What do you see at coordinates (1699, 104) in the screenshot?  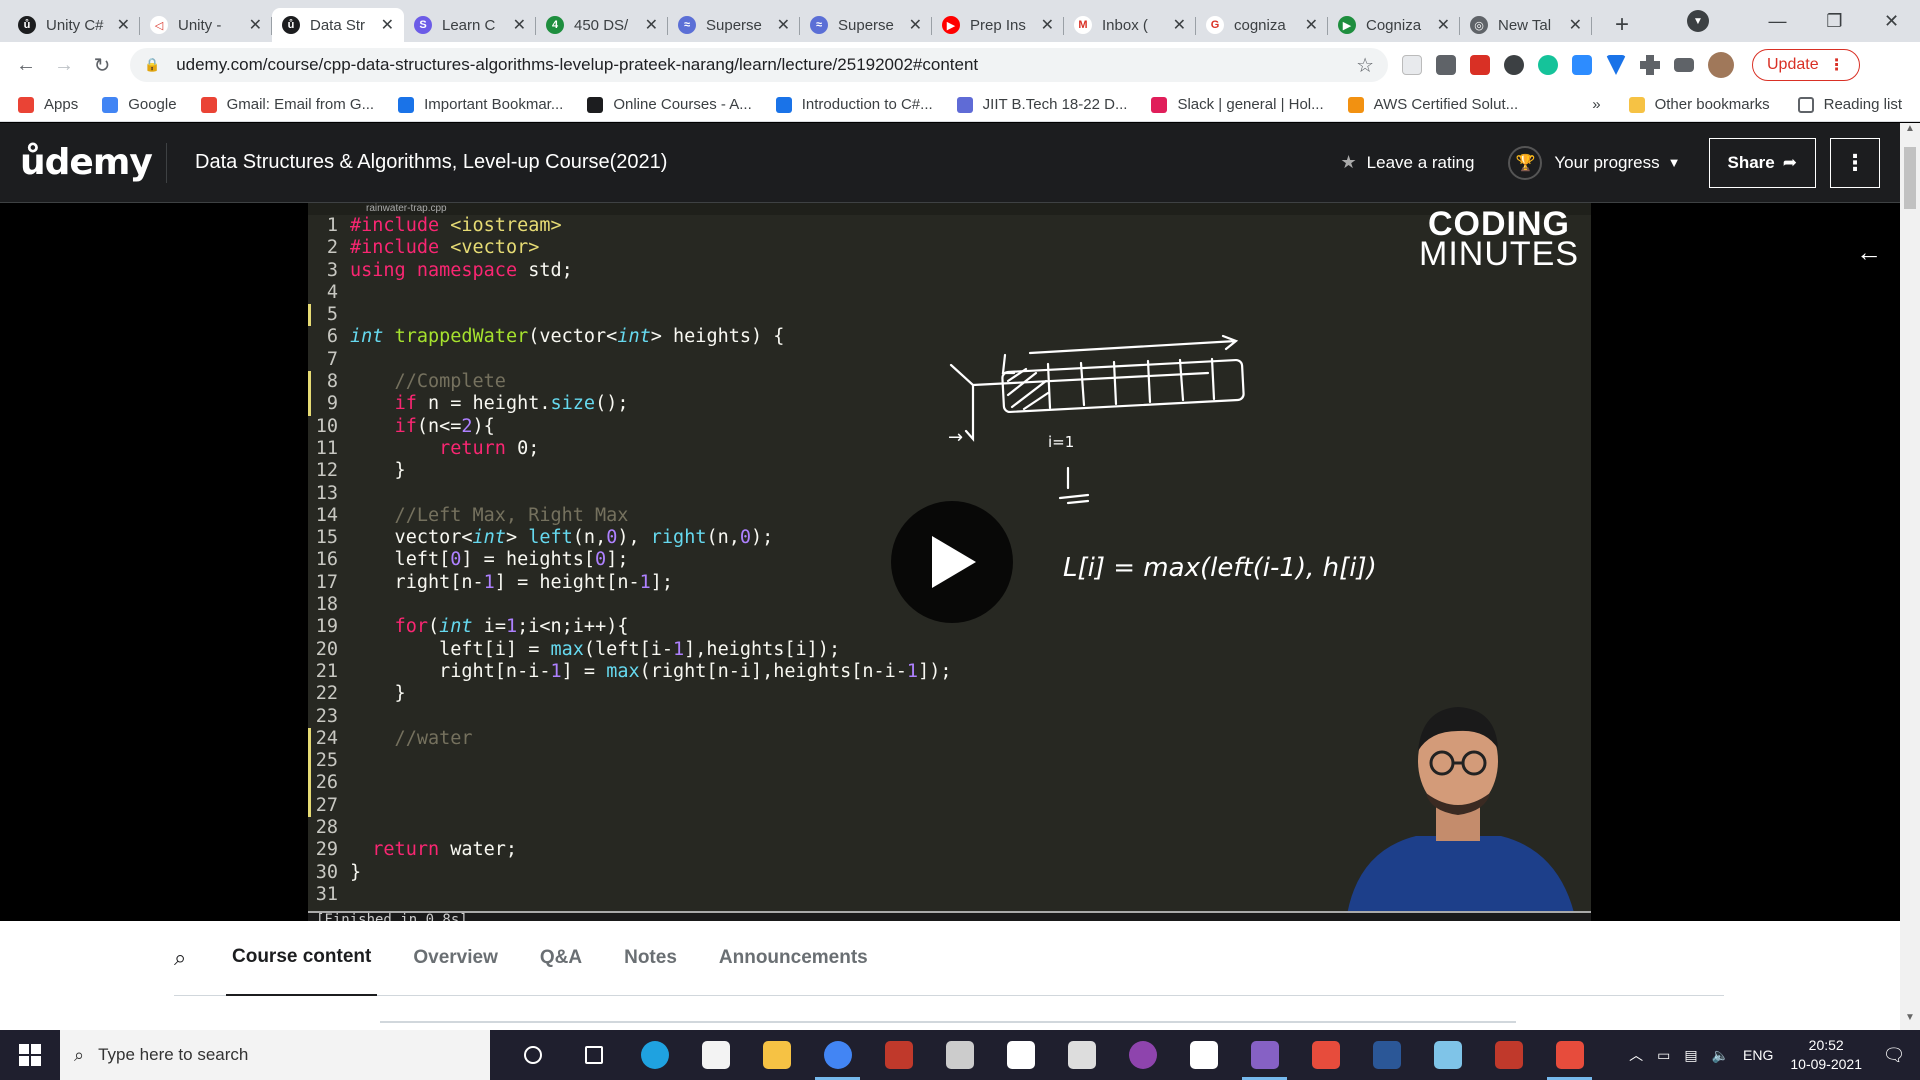 I see `other-bookmarks: Other bookmarks` at bounding box center [1699, 104].